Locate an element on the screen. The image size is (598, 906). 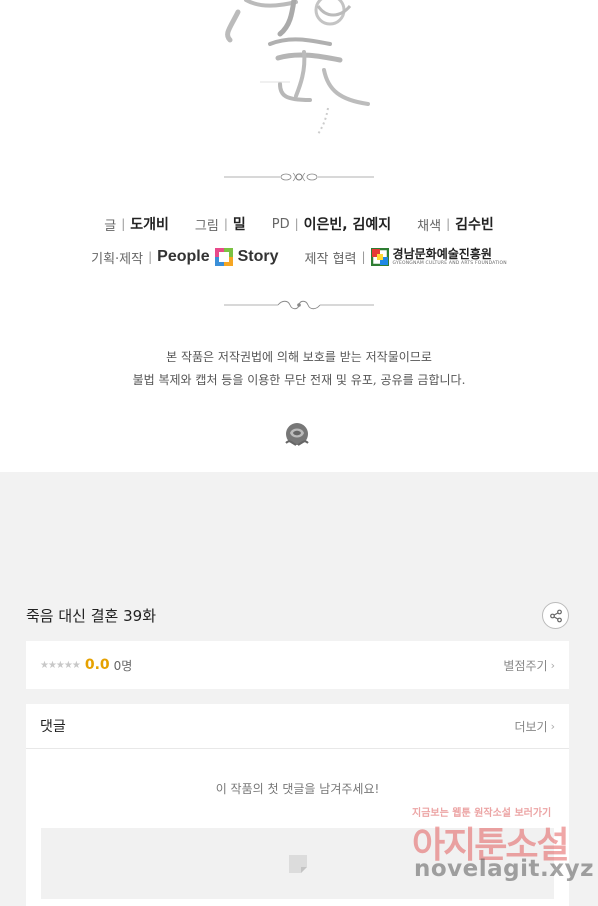
comments-more-link: 더보기 › is located at coordinates (534, 726).